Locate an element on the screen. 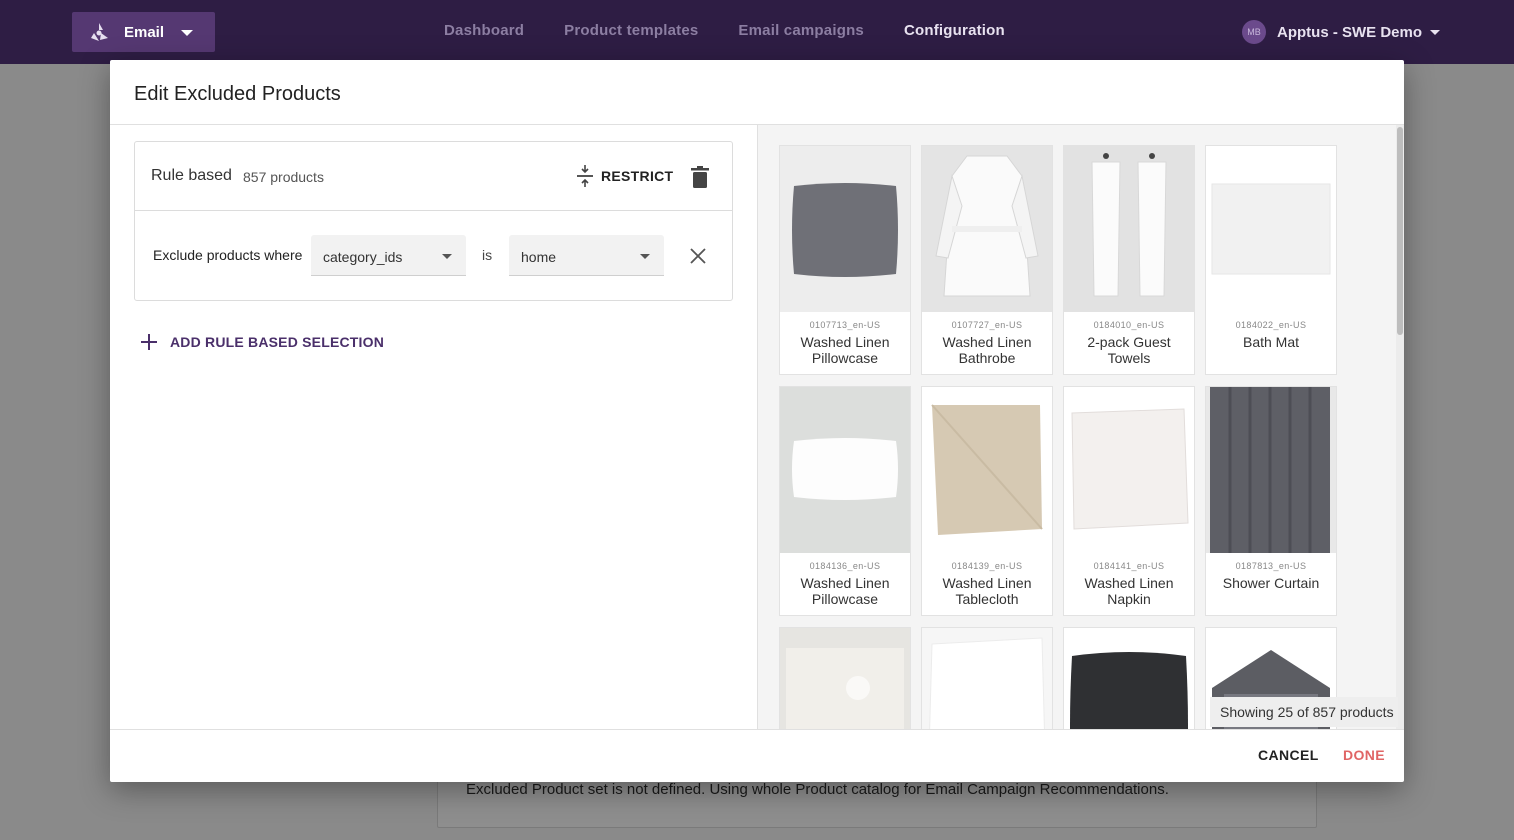  field-select-value: category_ids is located at coordinates (363, 257).